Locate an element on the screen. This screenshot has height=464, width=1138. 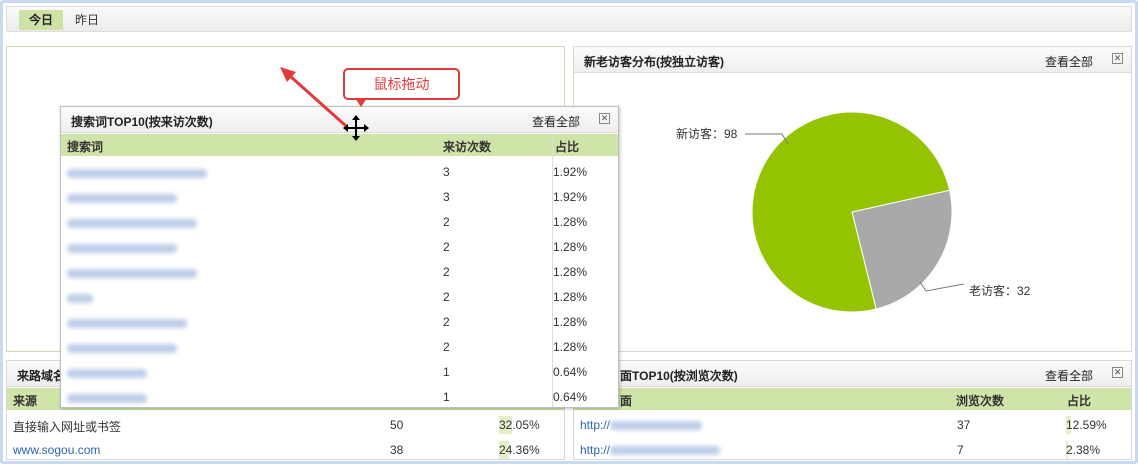
table-row: 直接输入网址或书签 50 32.05% is located at coordinates (285, 424).